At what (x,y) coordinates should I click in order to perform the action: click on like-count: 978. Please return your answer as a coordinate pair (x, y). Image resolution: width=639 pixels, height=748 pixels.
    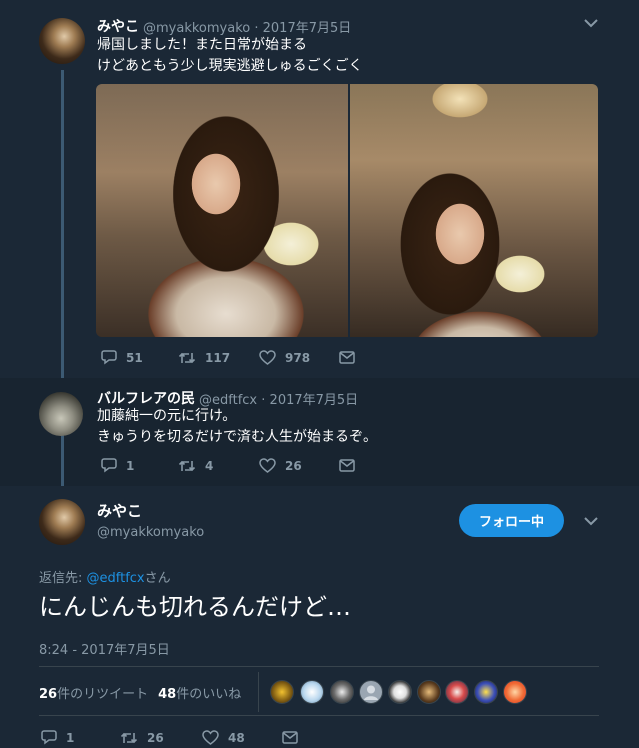
    Looking at the image, I should click on (298, 357).